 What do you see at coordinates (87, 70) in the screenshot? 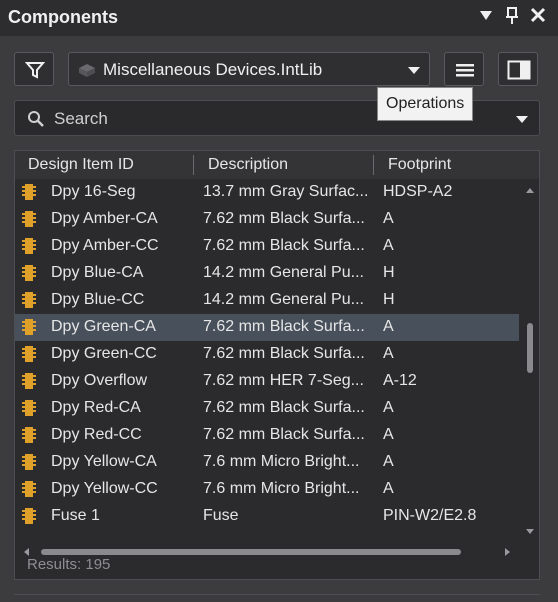
I see `library-icon` at bounding box center [87, 70].